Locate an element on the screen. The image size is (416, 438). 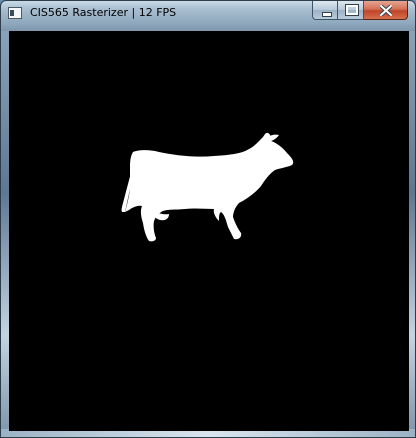
close-button is located at coordinates (386, 10).